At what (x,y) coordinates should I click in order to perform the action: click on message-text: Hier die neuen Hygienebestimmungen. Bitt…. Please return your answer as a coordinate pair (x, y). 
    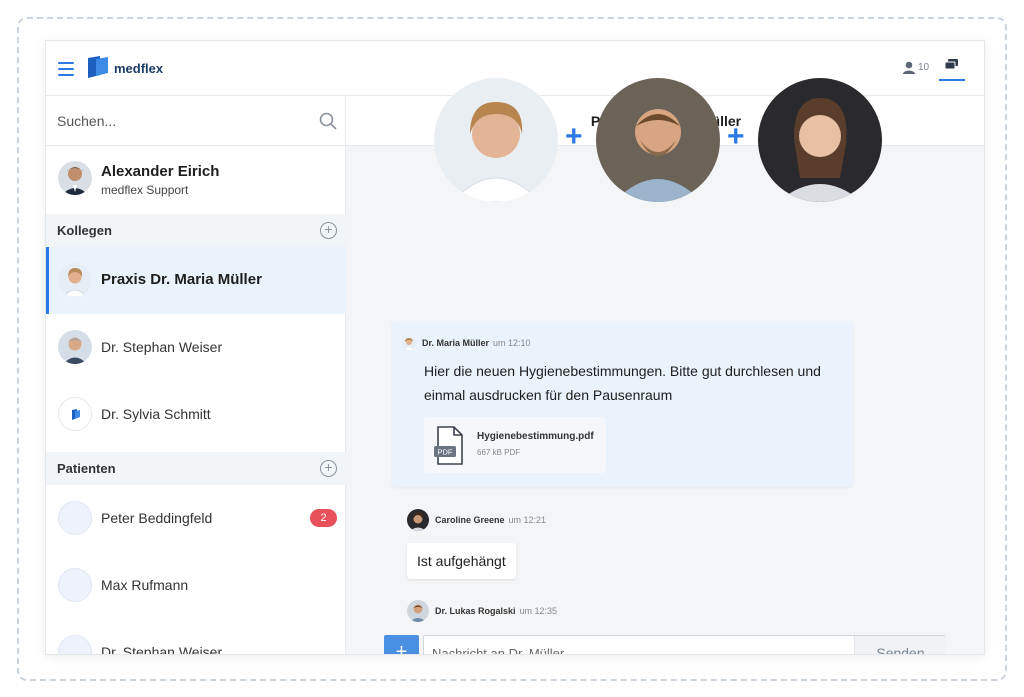
    Looking at the image, I should click on (622, 383).